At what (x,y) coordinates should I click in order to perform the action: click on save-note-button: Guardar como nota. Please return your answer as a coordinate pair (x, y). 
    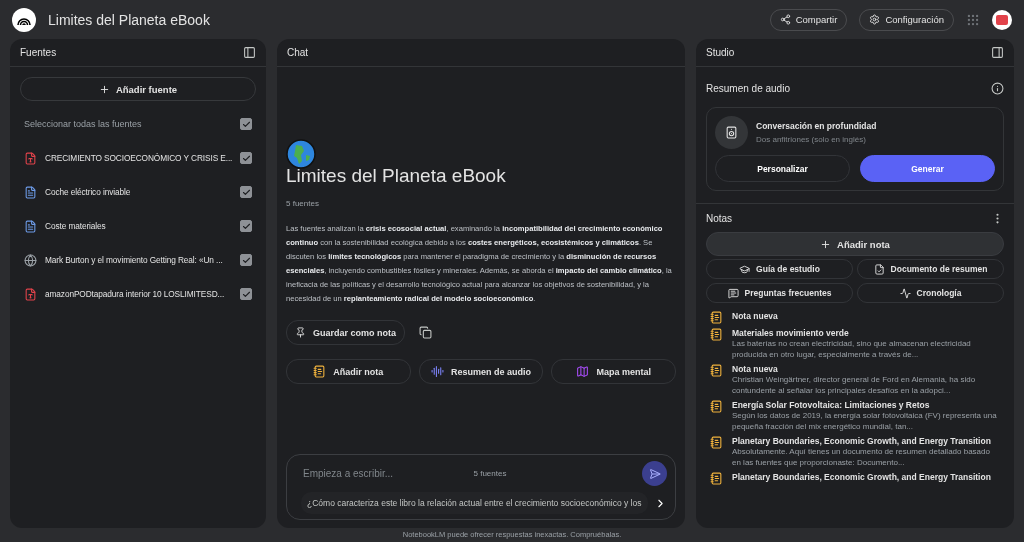
    Looking at the image, I should click on (345, 332).